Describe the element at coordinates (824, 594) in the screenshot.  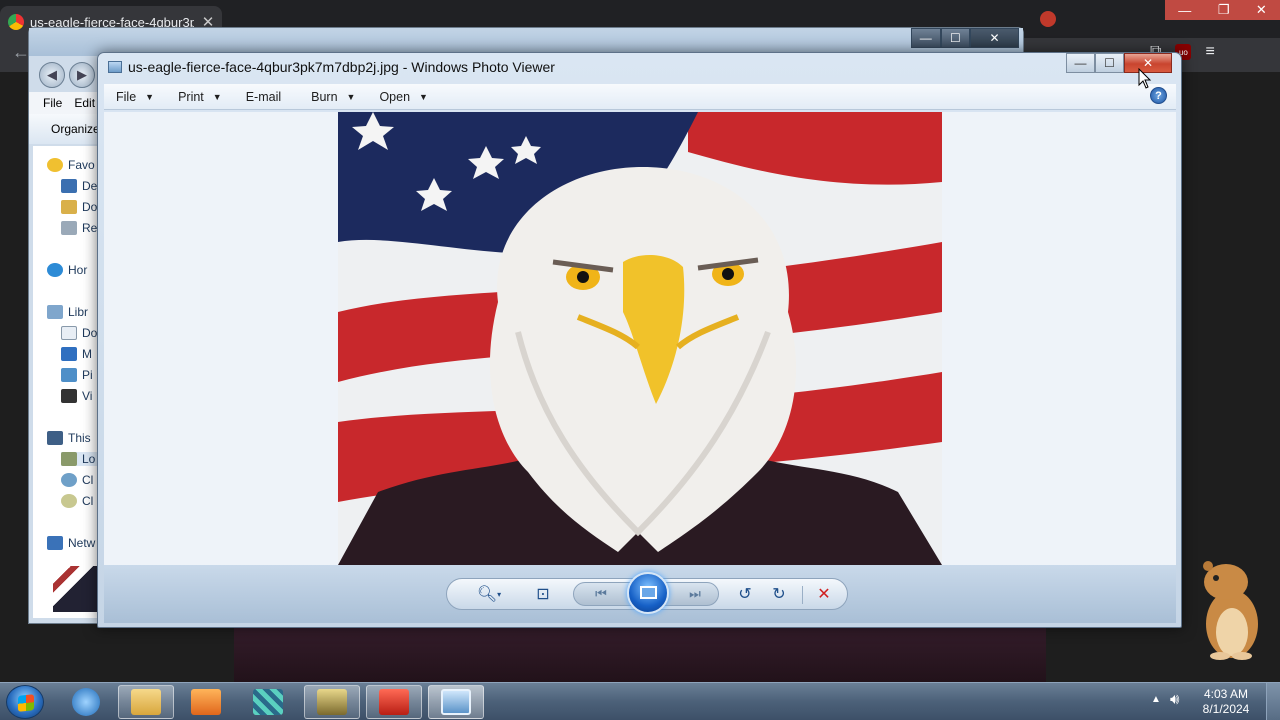
I see `delete-icon: ✕` at that location.